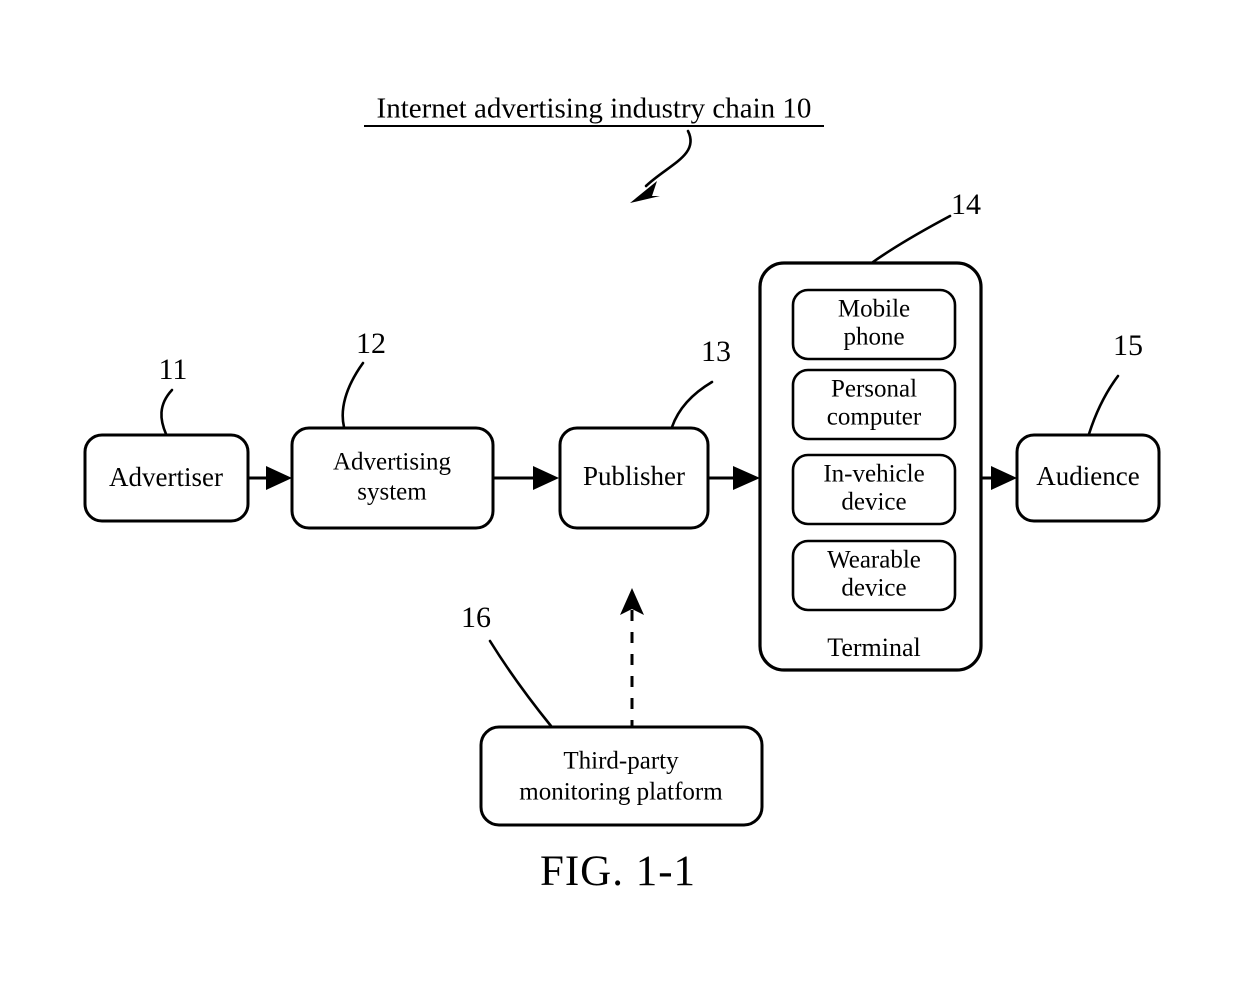  I want to click on terminal-label: Terminal, so click(873, 647).